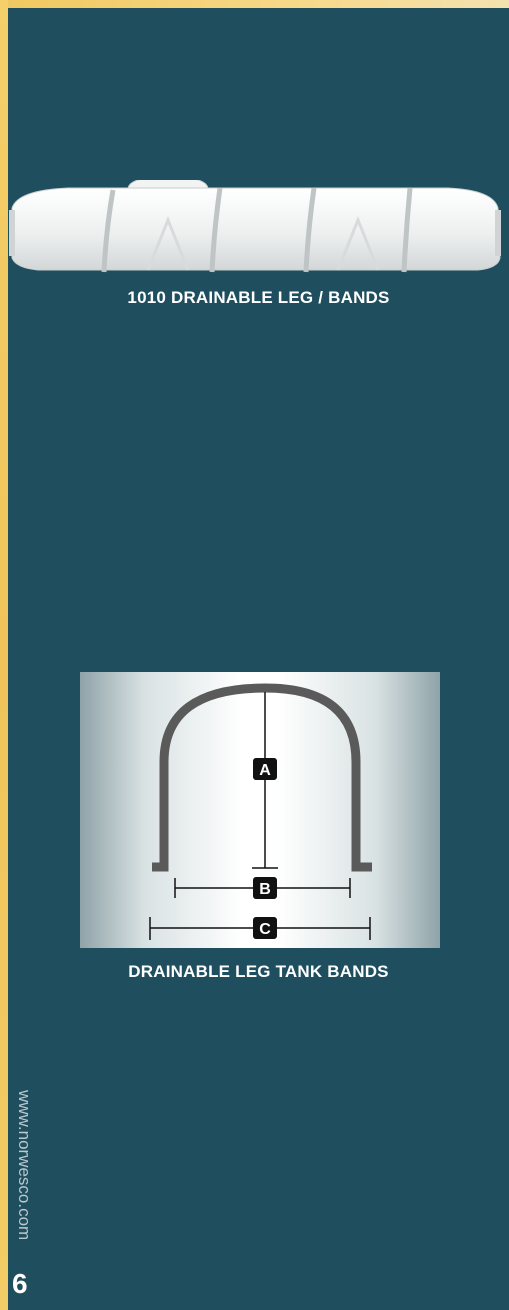 The height and width of the screenshot is (1310, 509). Describe the element at coordinates (265, 889) in the screenshot. I see `label-b: B` at that location.